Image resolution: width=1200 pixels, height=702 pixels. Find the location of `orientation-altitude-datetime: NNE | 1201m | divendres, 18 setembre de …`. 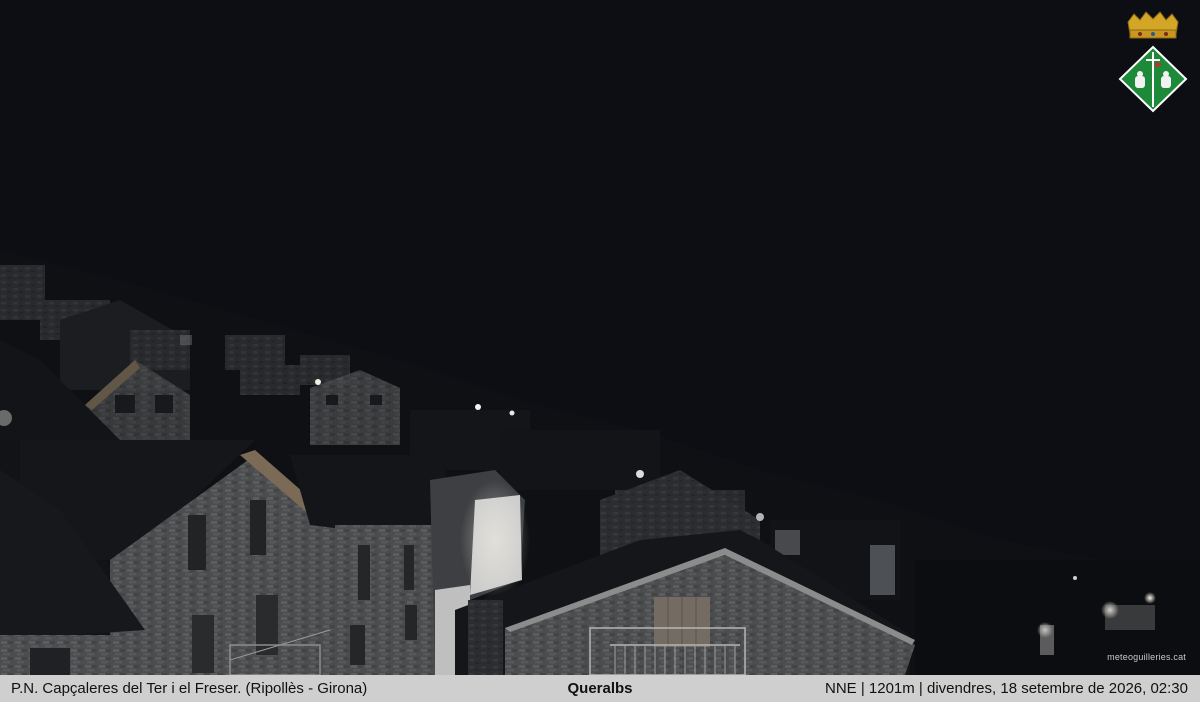

orientation-altitude-datetime: NNE | 1201m | divendres, 18 setembre de … is located at coordinates (1006, 688).